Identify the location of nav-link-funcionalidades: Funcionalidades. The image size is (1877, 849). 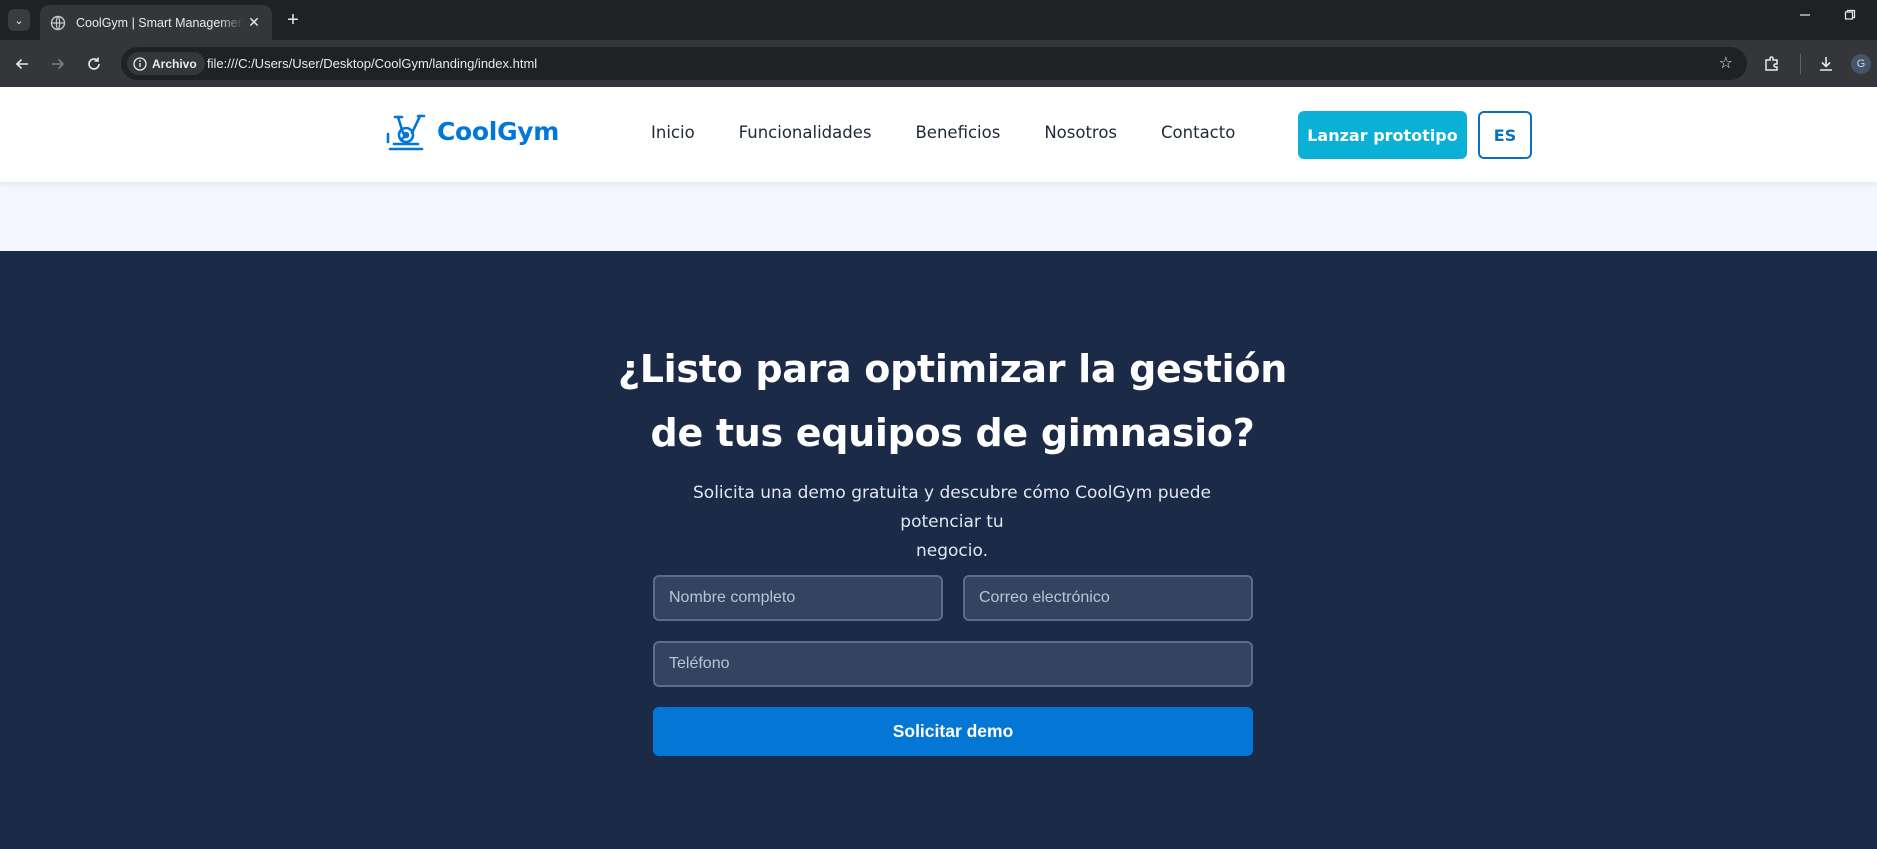
(805, 132).